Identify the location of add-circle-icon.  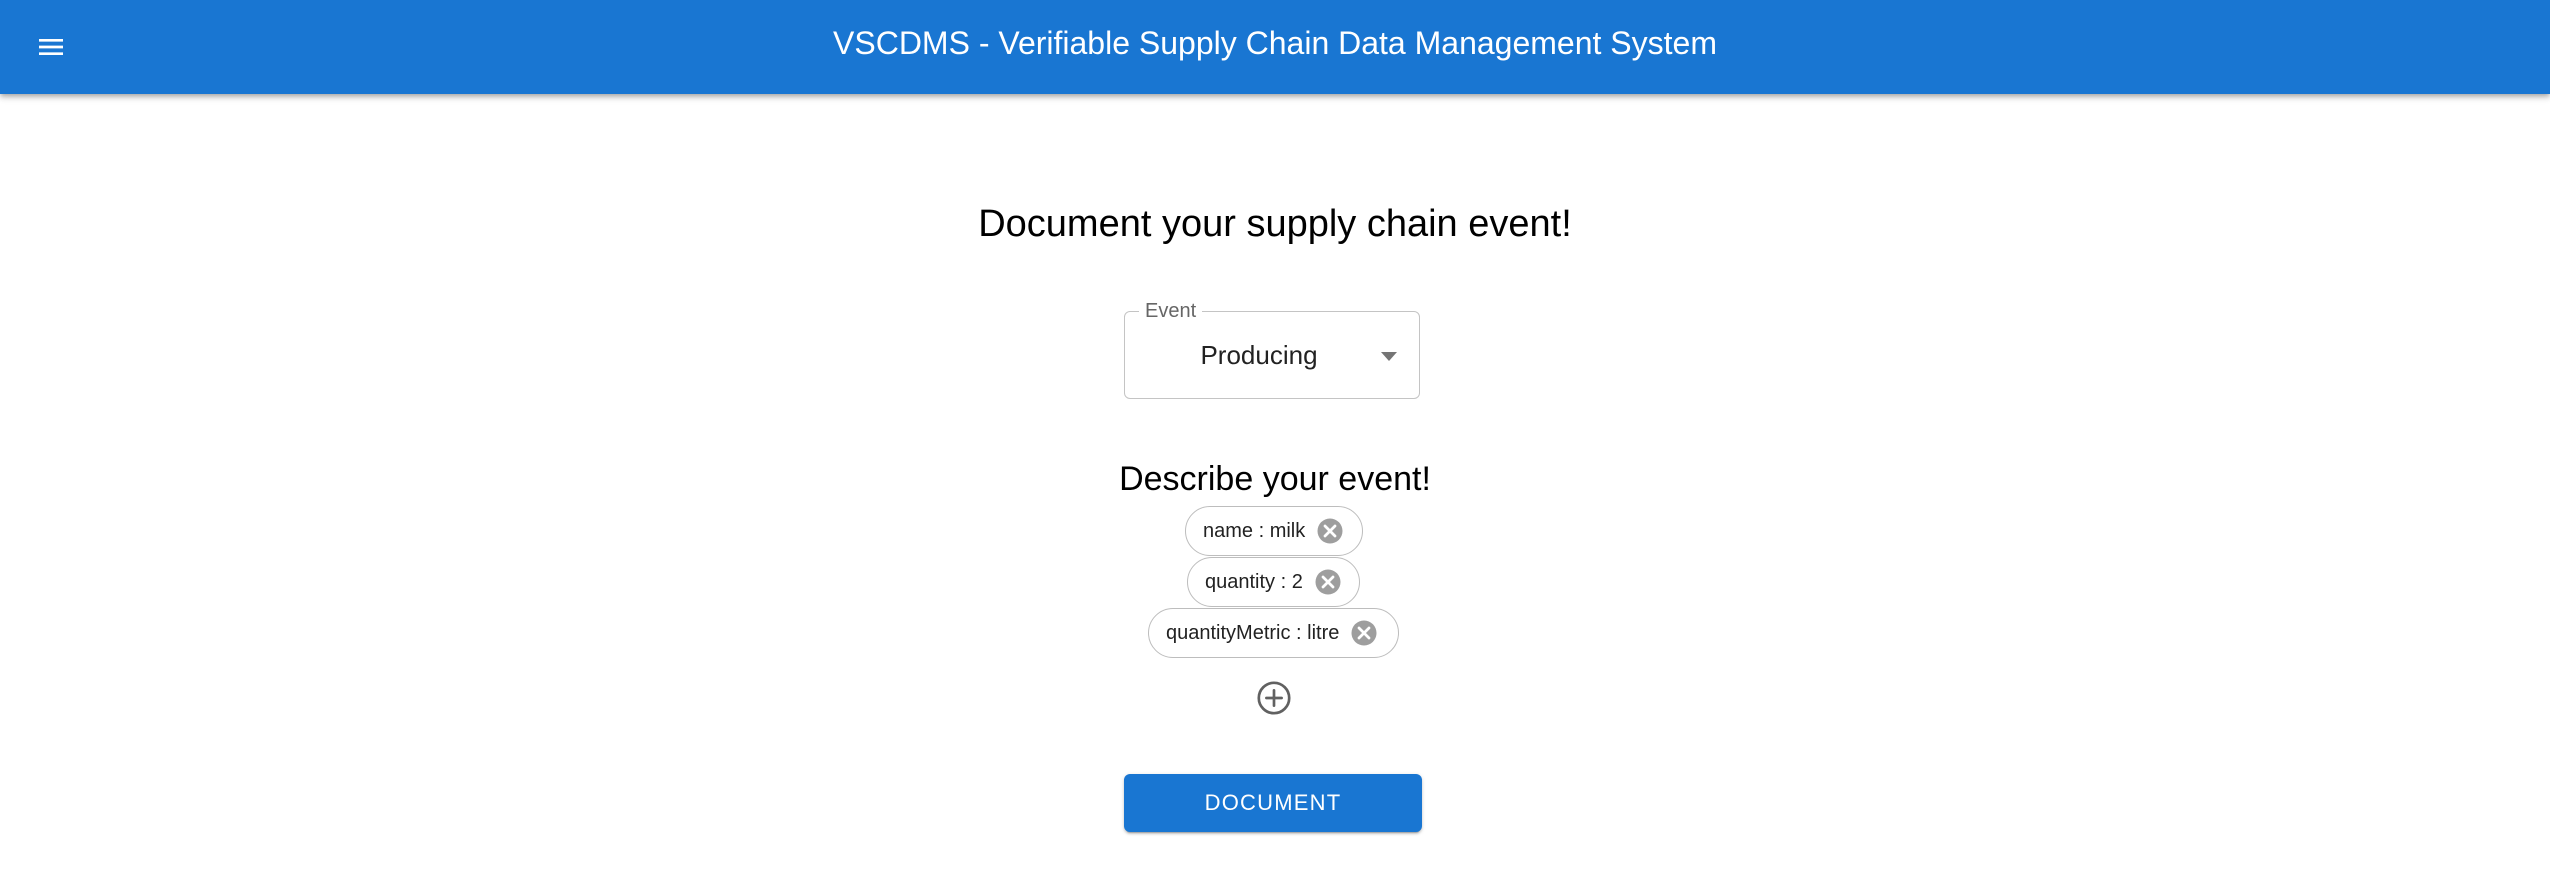
(1274, 698).